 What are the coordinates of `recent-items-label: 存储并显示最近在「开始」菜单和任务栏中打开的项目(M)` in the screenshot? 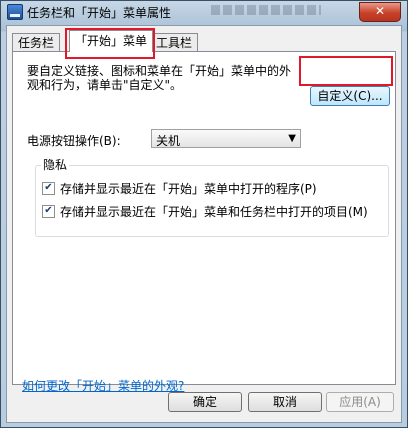 It's located at (214, 212).